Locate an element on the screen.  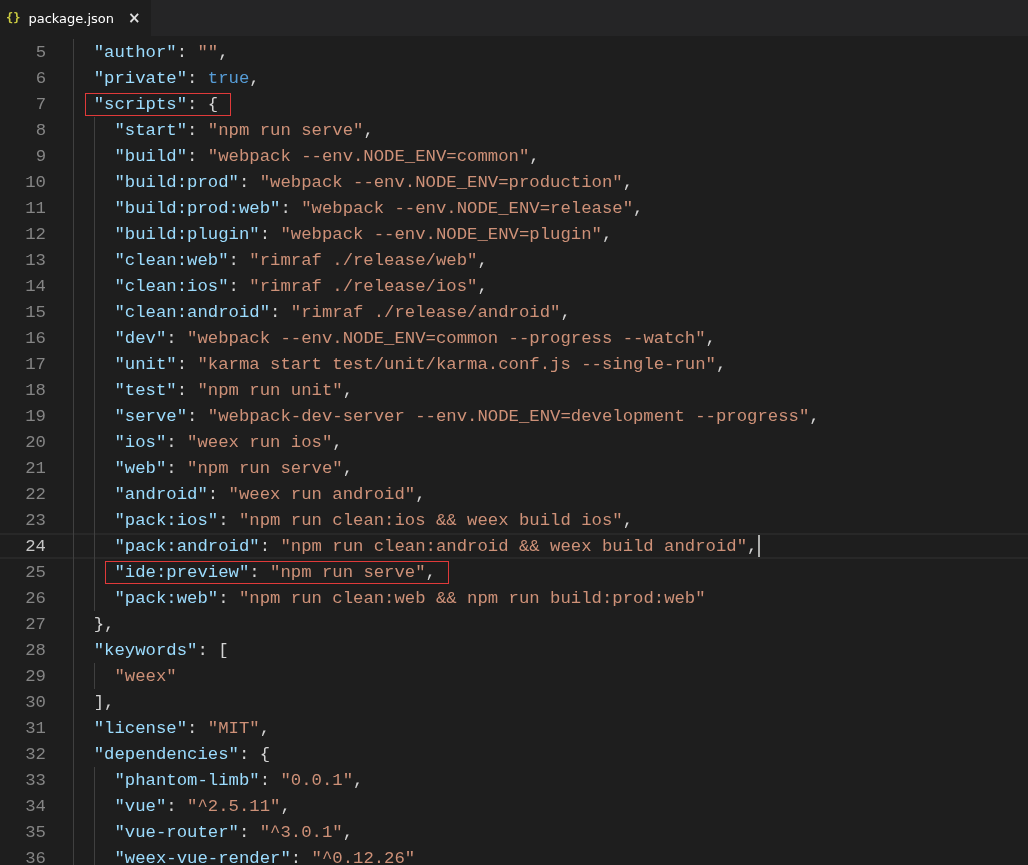
line-number: 26 is located at coordinates (35, 598).